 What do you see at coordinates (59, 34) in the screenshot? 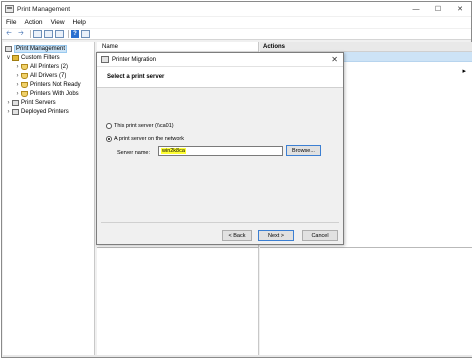
I see `export-list-icon` at bounding box center [59, 34].